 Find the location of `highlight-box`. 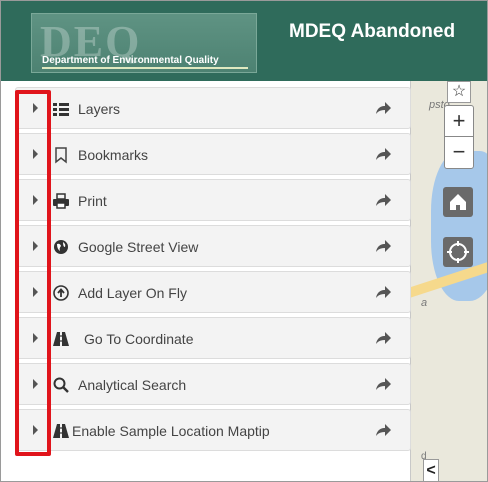

highlight-box is located at coordinates (33, 273).